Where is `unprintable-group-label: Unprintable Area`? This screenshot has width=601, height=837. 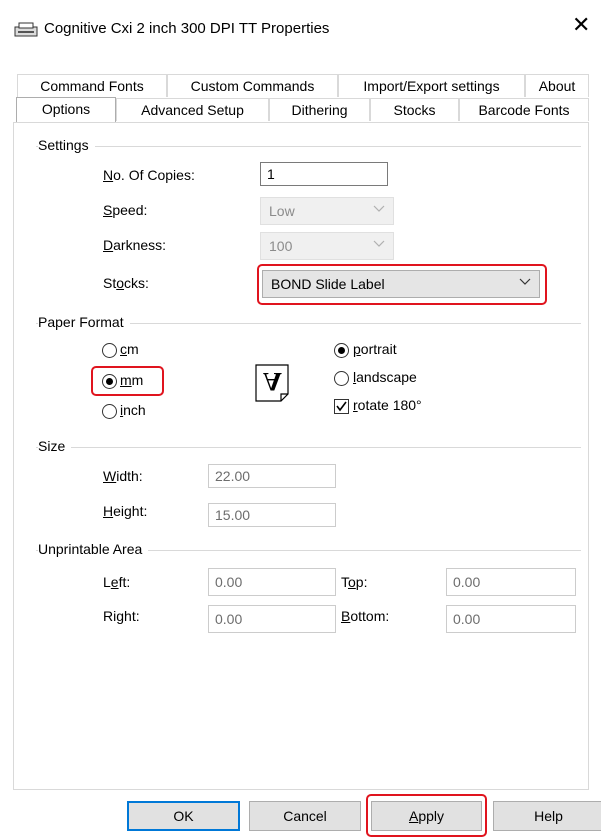
unprintable-group-label: Unprintable Area is located at coordinates (93, 549).